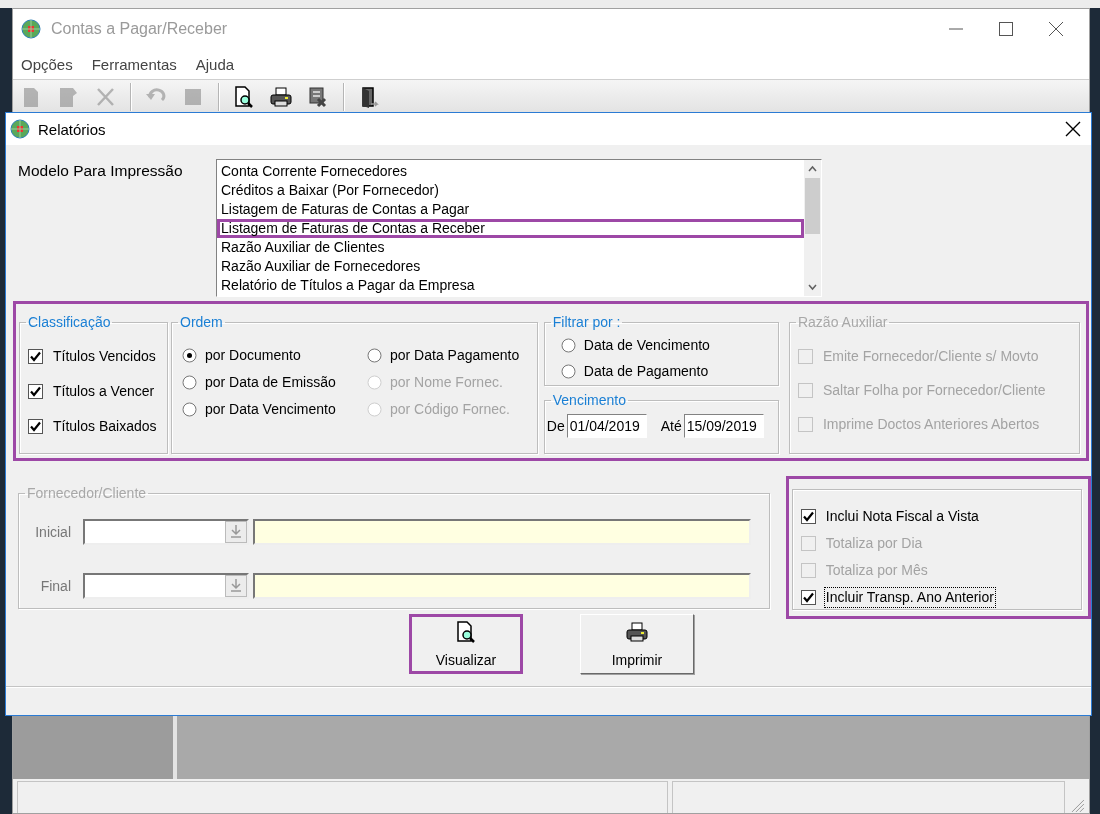 The image size is (1100, 814). What do you see at coordinates (87, 493) in the screenshot?
I see `group-title: Fornecedor/Cliente` at bounding box center [87, 493].